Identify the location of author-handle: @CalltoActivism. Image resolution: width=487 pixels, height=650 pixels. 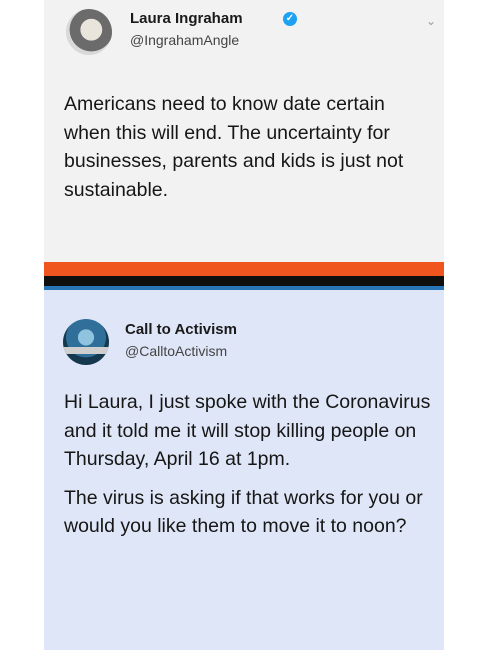
(176, 351).